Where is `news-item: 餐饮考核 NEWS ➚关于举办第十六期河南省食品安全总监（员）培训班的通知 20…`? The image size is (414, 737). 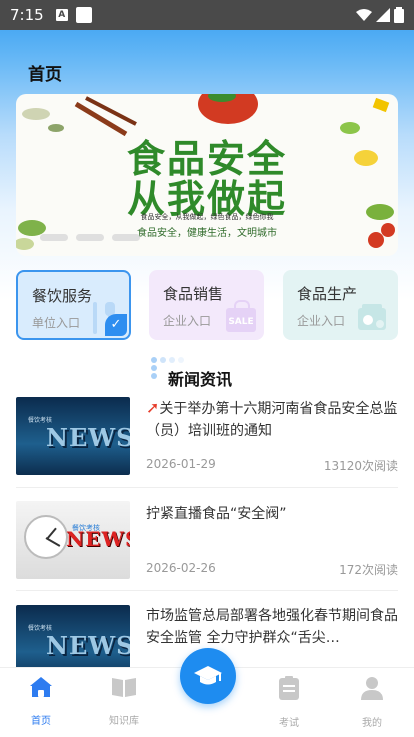
news-item: 餐饮考核 NEWS ➚关于举办第十六期河南省食品安全总监（员）培训班的通知 20… is located at coordinates (207, 445).